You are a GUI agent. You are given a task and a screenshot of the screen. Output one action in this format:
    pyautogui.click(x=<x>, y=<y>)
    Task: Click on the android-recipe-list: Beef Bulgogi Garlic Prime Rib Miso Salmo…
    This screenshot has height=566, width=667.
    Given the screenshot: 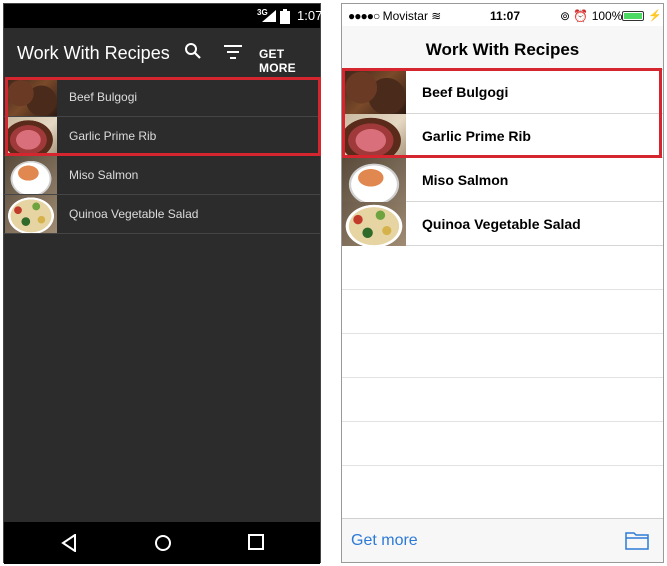 What is the action you would take?
    pyautogui.click(x=162, y=156)
    